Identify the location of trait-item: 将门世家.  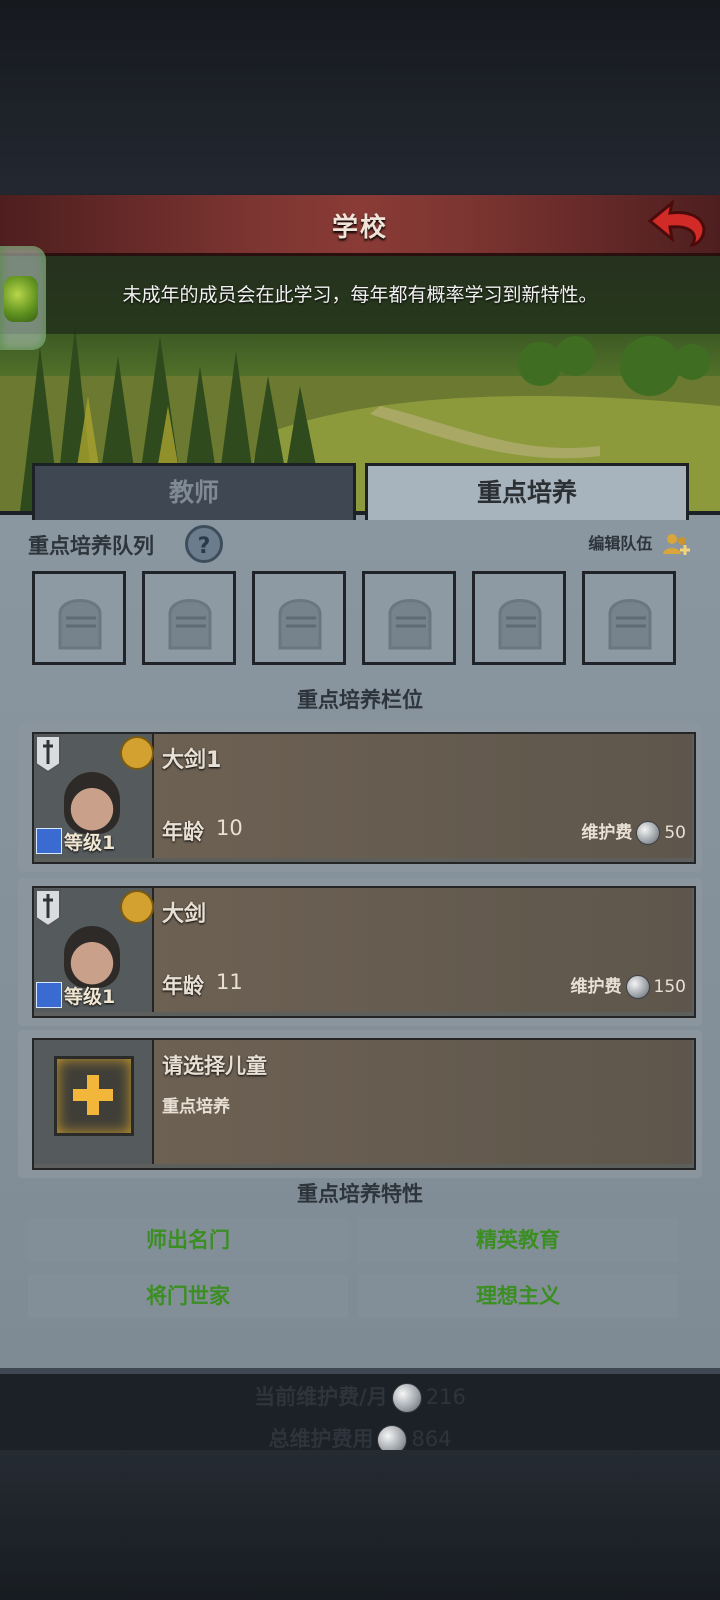
(188, 1296).